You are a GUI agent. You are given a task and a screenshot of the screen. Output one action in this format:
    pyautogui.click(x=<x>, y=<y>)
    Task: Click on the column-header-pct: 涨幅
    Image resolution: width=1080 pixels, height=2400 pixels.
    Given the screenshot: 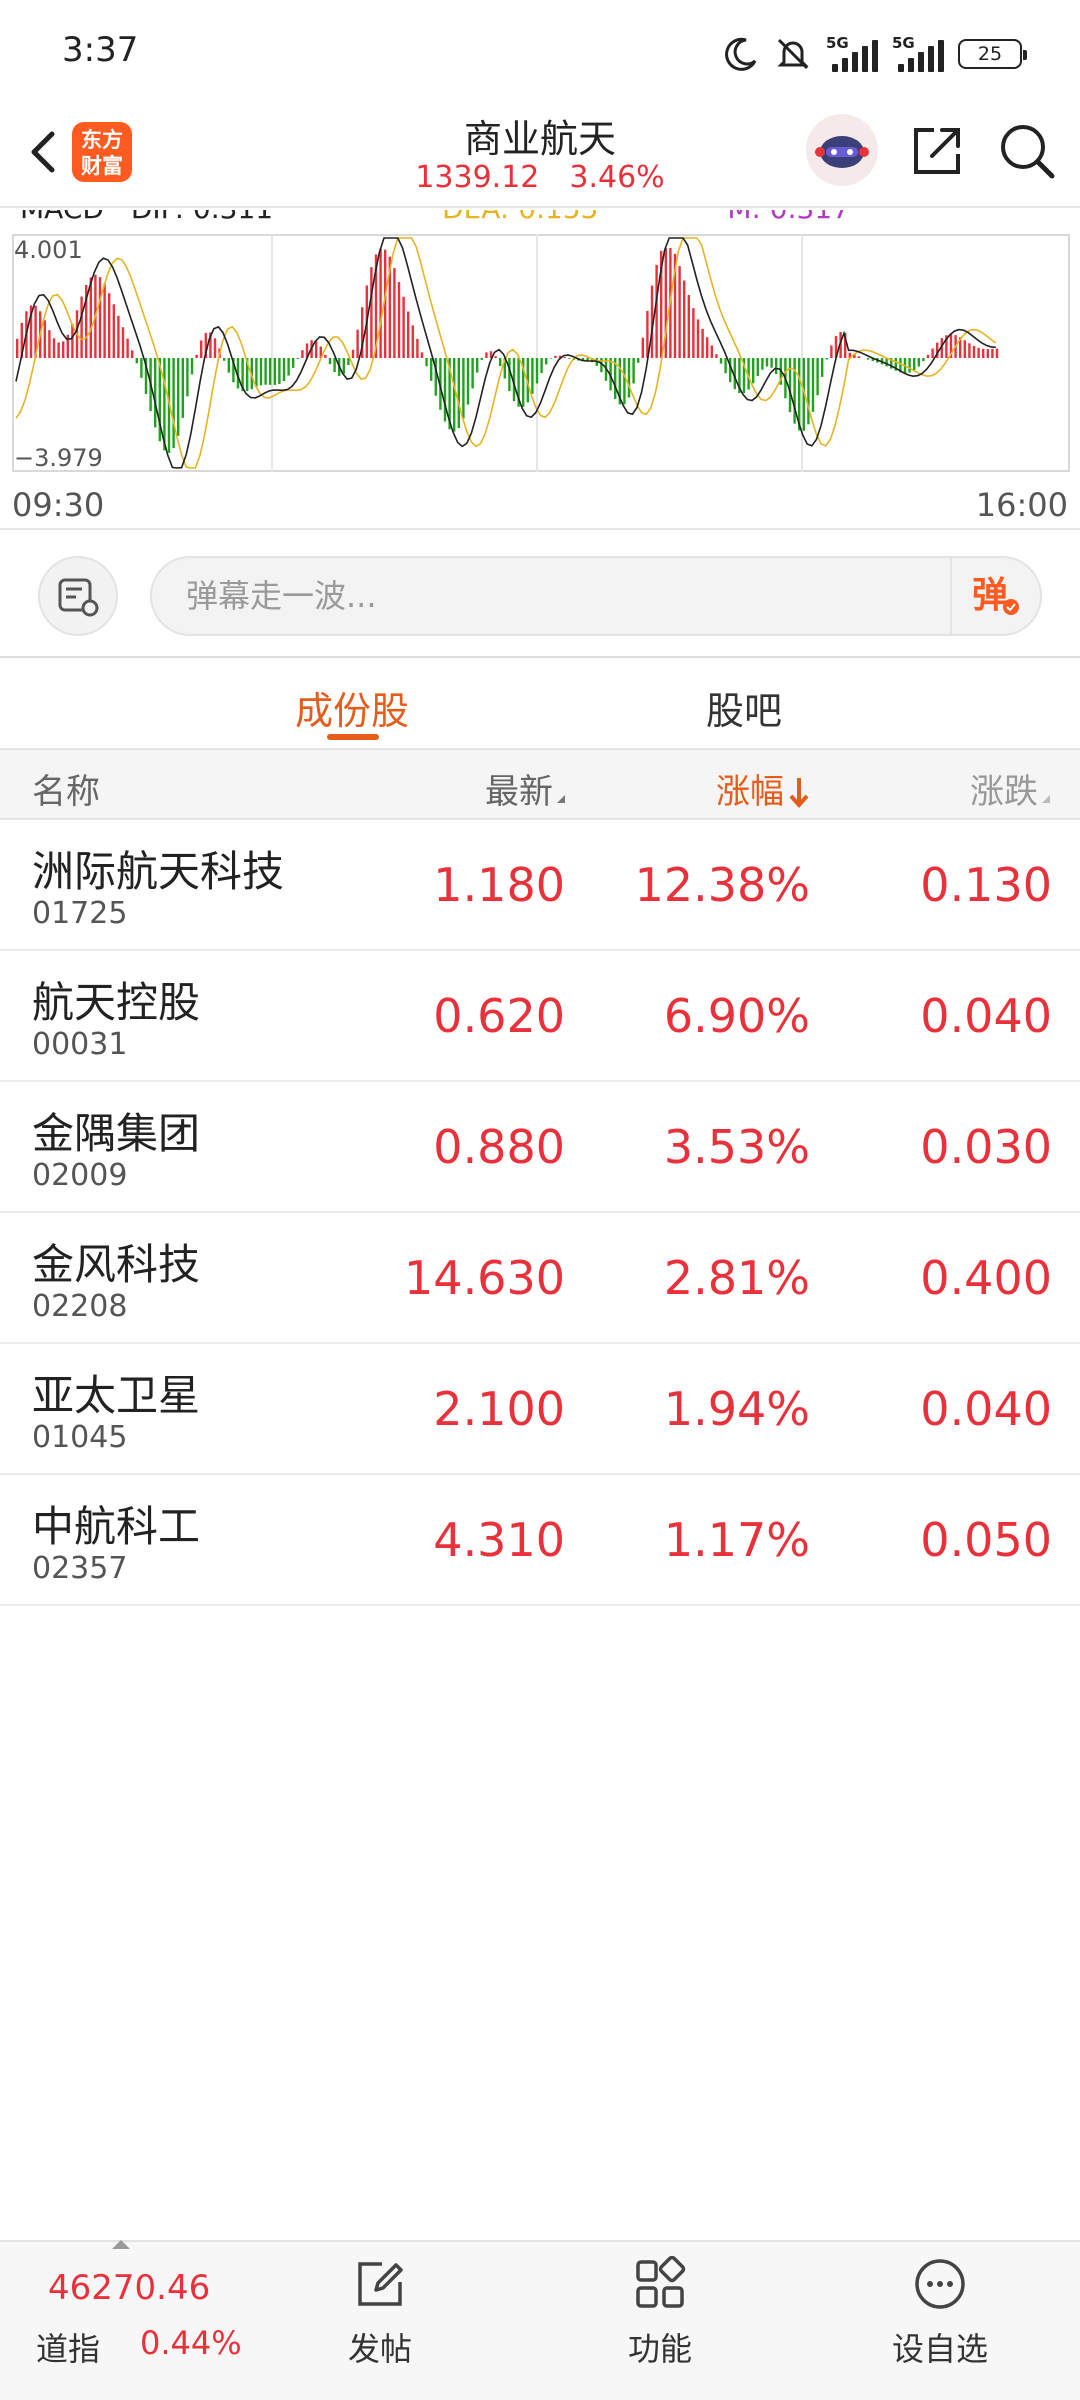 What is the action you would take?
    pyautogui.click(x=763, y=788)
    